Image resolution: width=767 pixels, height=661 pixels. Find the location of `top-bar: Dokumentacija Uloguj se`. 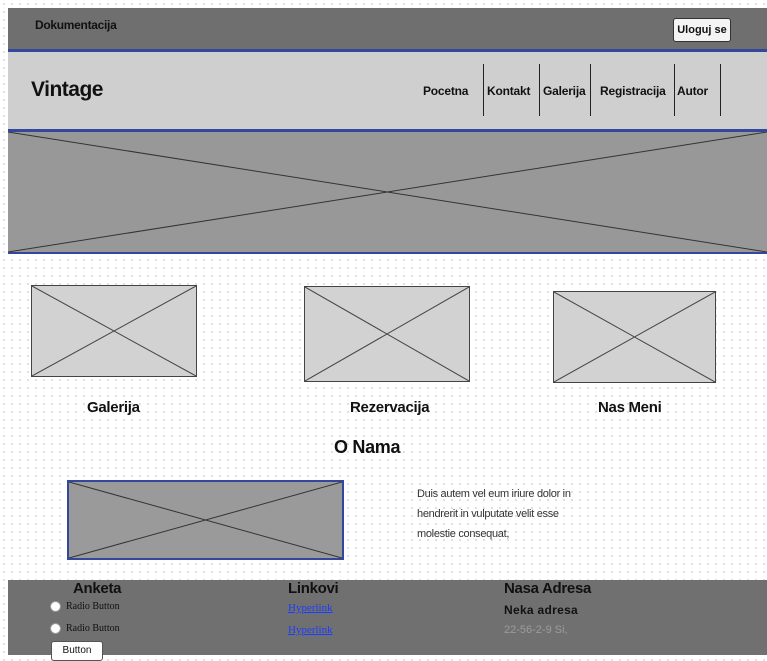

top-bar: Dokumentacija Uloguj se is located at coordinates (387, 28).